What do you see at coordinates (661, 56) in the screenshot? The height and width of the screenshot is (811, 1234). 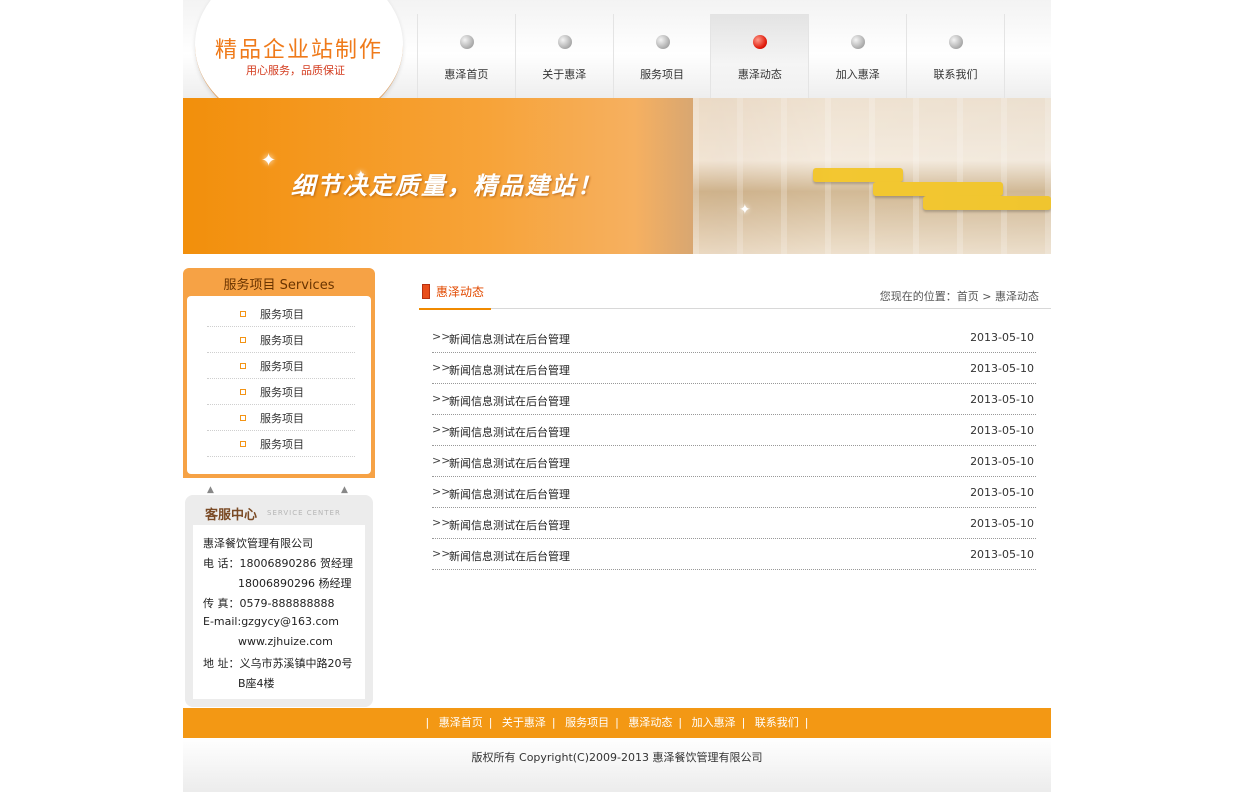 I see `nav-item-services: 服务项目` at bounding box center [661, 56].